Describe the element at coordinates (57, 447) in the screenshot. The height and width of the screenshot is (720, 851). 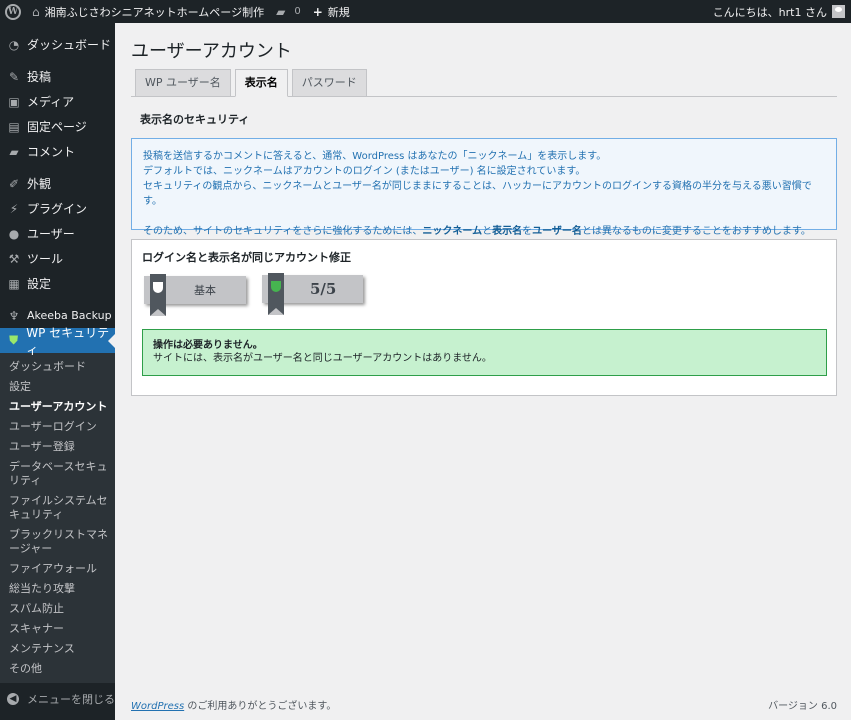
I see `submenu-item-user-registration: ユーザー登録` at that location.